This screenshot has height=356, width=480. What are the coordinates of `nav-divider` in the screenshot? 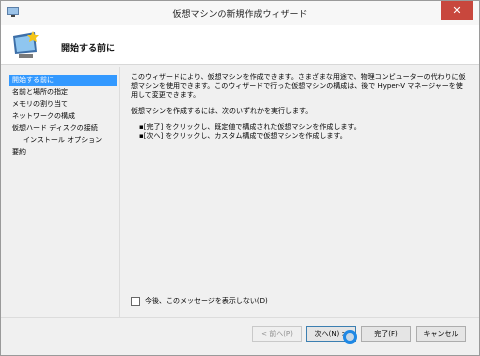 It's located at (119, 192).